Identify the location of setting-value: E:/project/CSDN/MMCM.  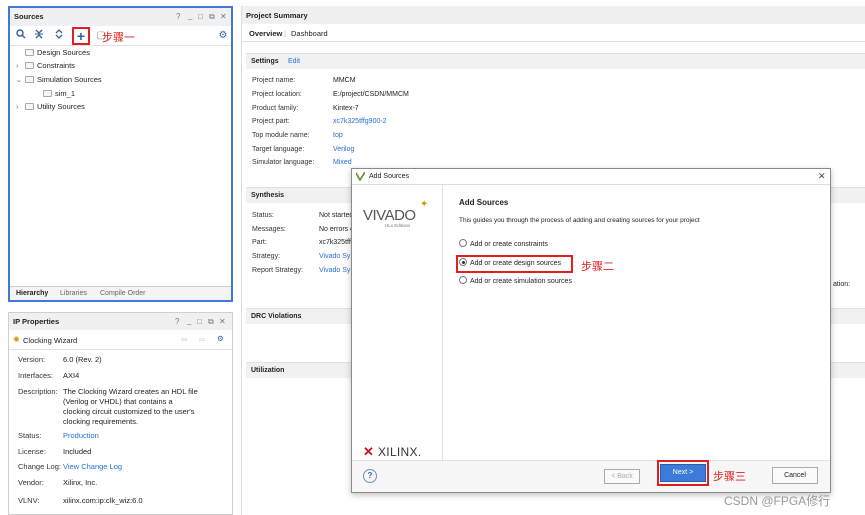
(371, 94).